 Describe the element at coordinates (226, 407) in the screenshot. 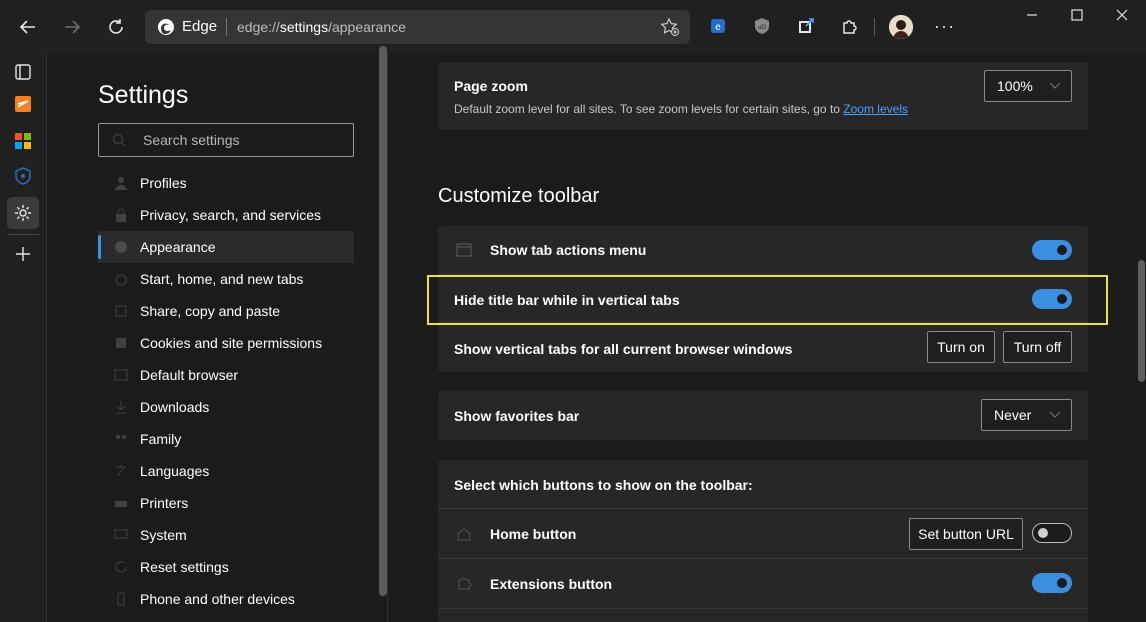

I see `sidebar-item-downloads: Downloads` at that location.